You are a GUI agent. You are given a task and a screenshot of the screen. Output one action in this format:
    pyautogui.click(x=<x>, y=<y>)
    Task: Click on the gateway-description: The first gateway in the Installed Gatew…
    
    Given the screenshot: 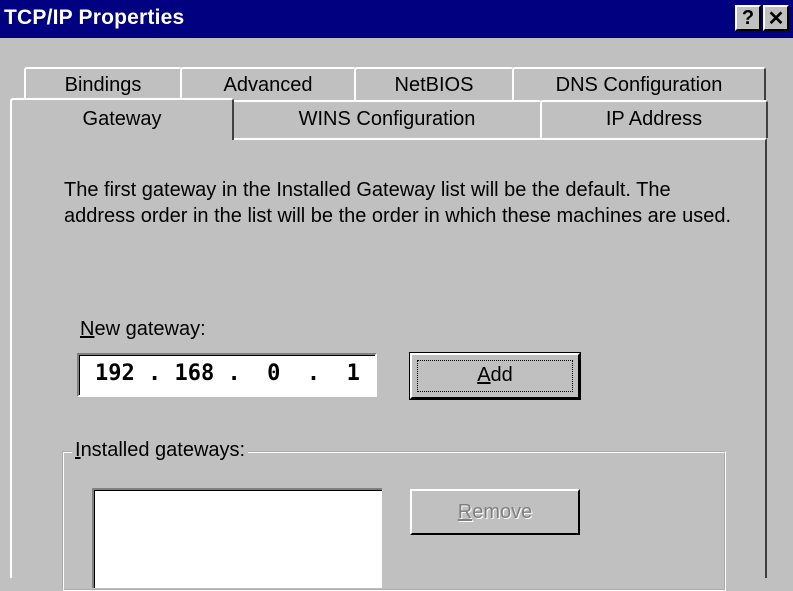 What is the action you would take?
    pyautogui.click(x=398, y=203)
    